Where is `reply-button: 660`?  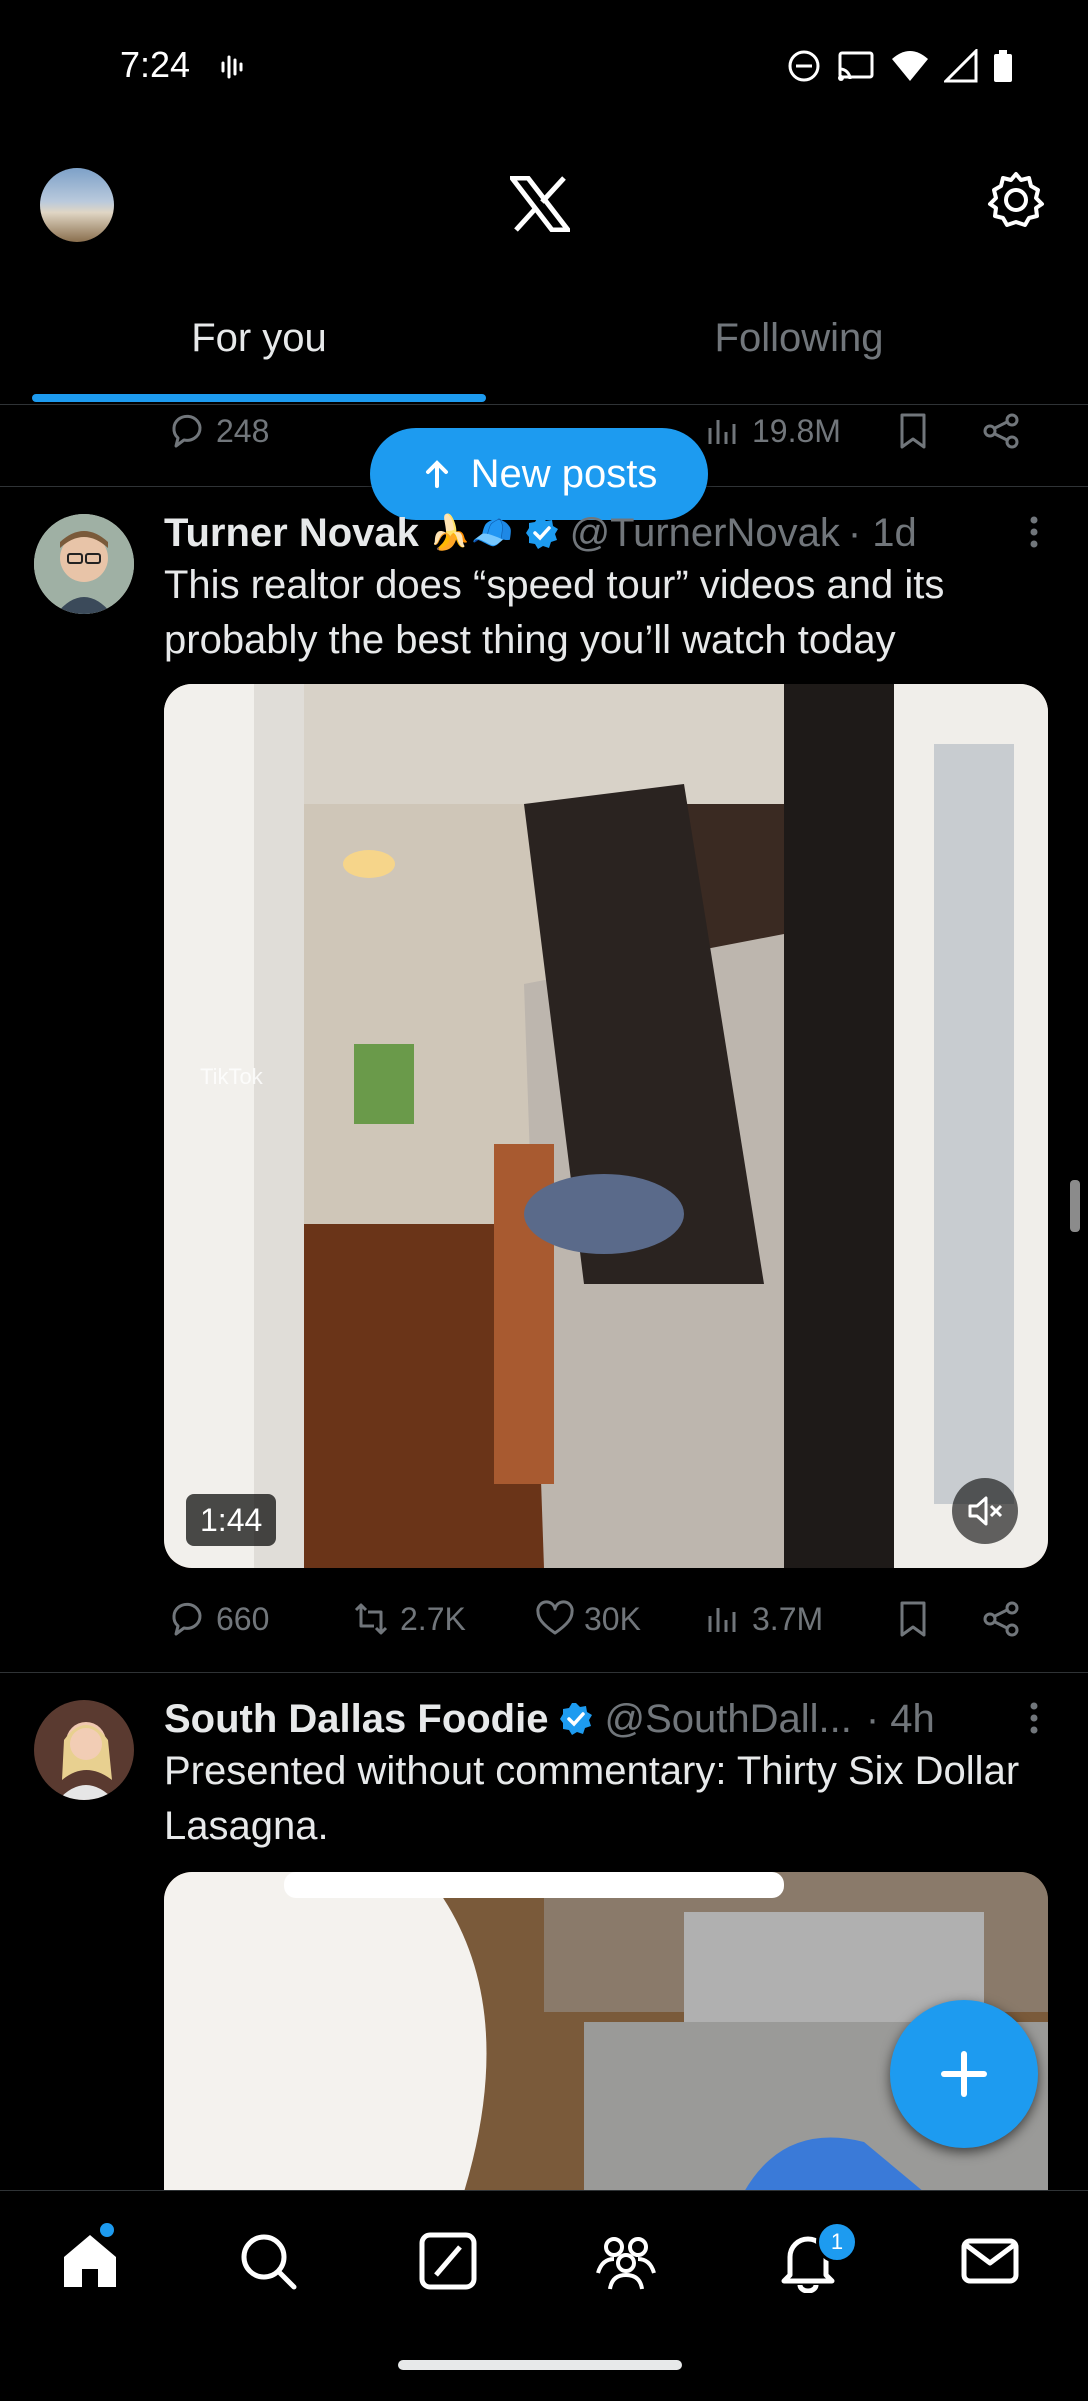 reply-button: 660 is located at coordinates (217, 1619).